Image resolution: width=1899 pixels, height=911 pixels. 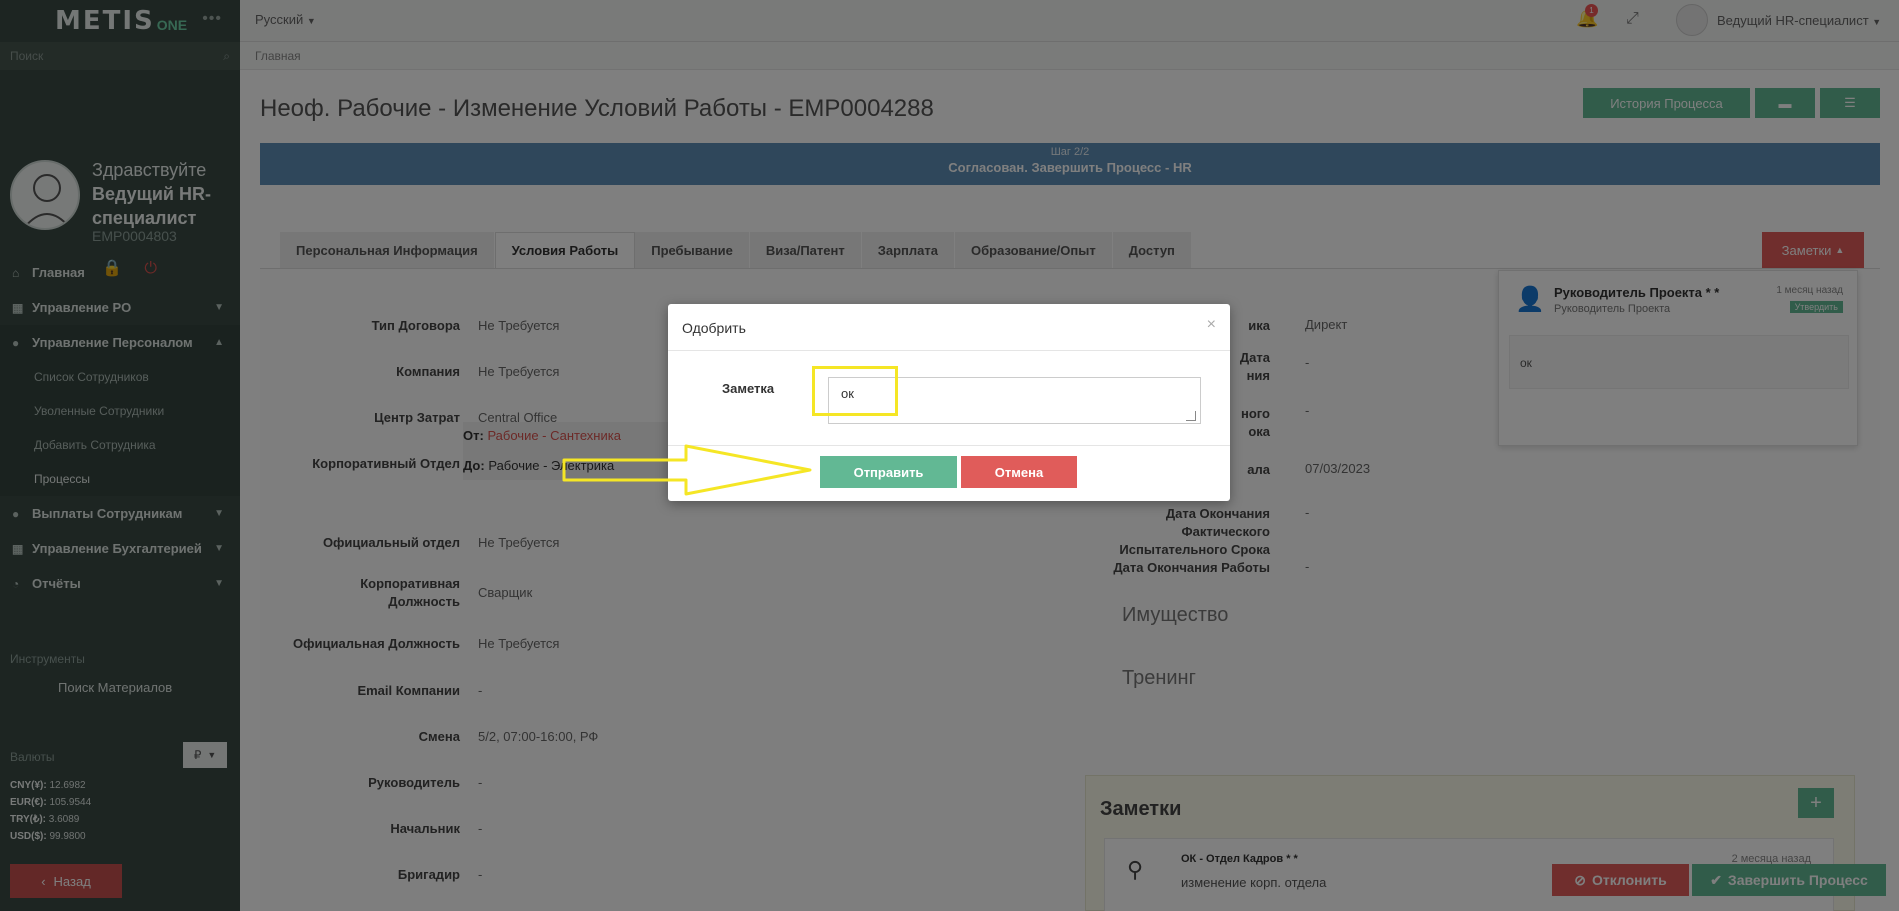 What do you see at coordinates (714, 328) in the screenshot?
I see `modal-title: Одобрить` at bounding box center [714, 328].